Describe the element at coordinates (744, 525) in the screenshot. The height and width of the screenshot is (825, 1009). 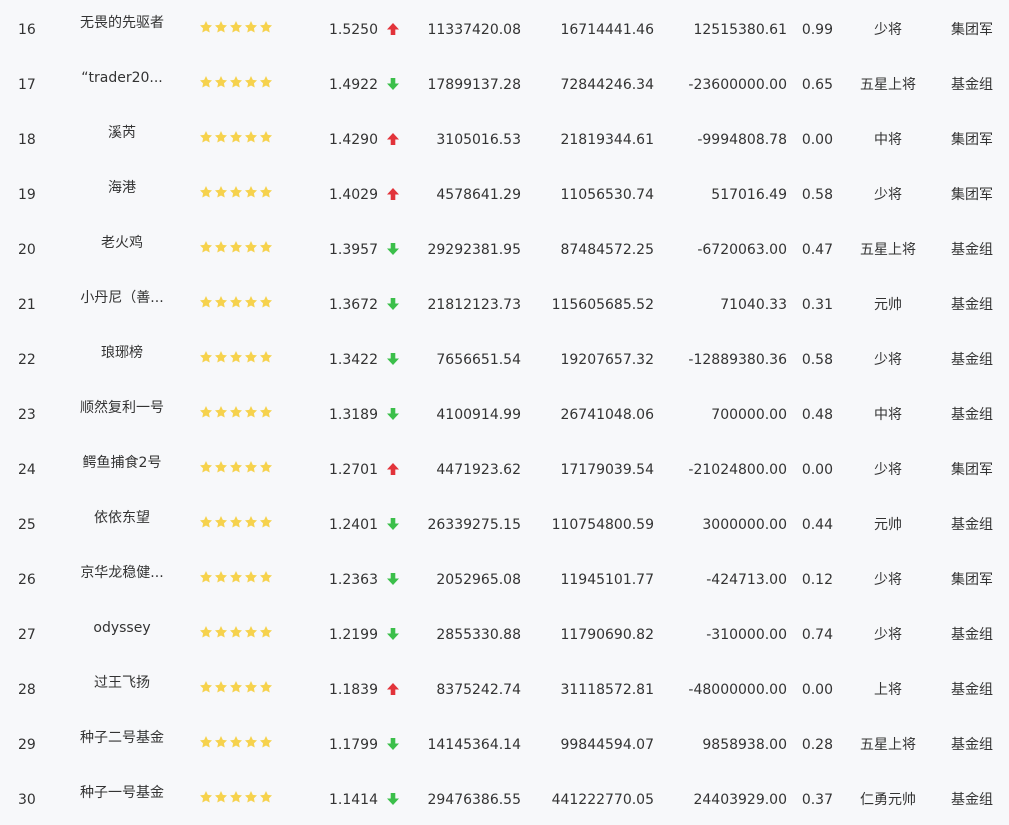
I see `value-col-3: 3000000.00` at that location.